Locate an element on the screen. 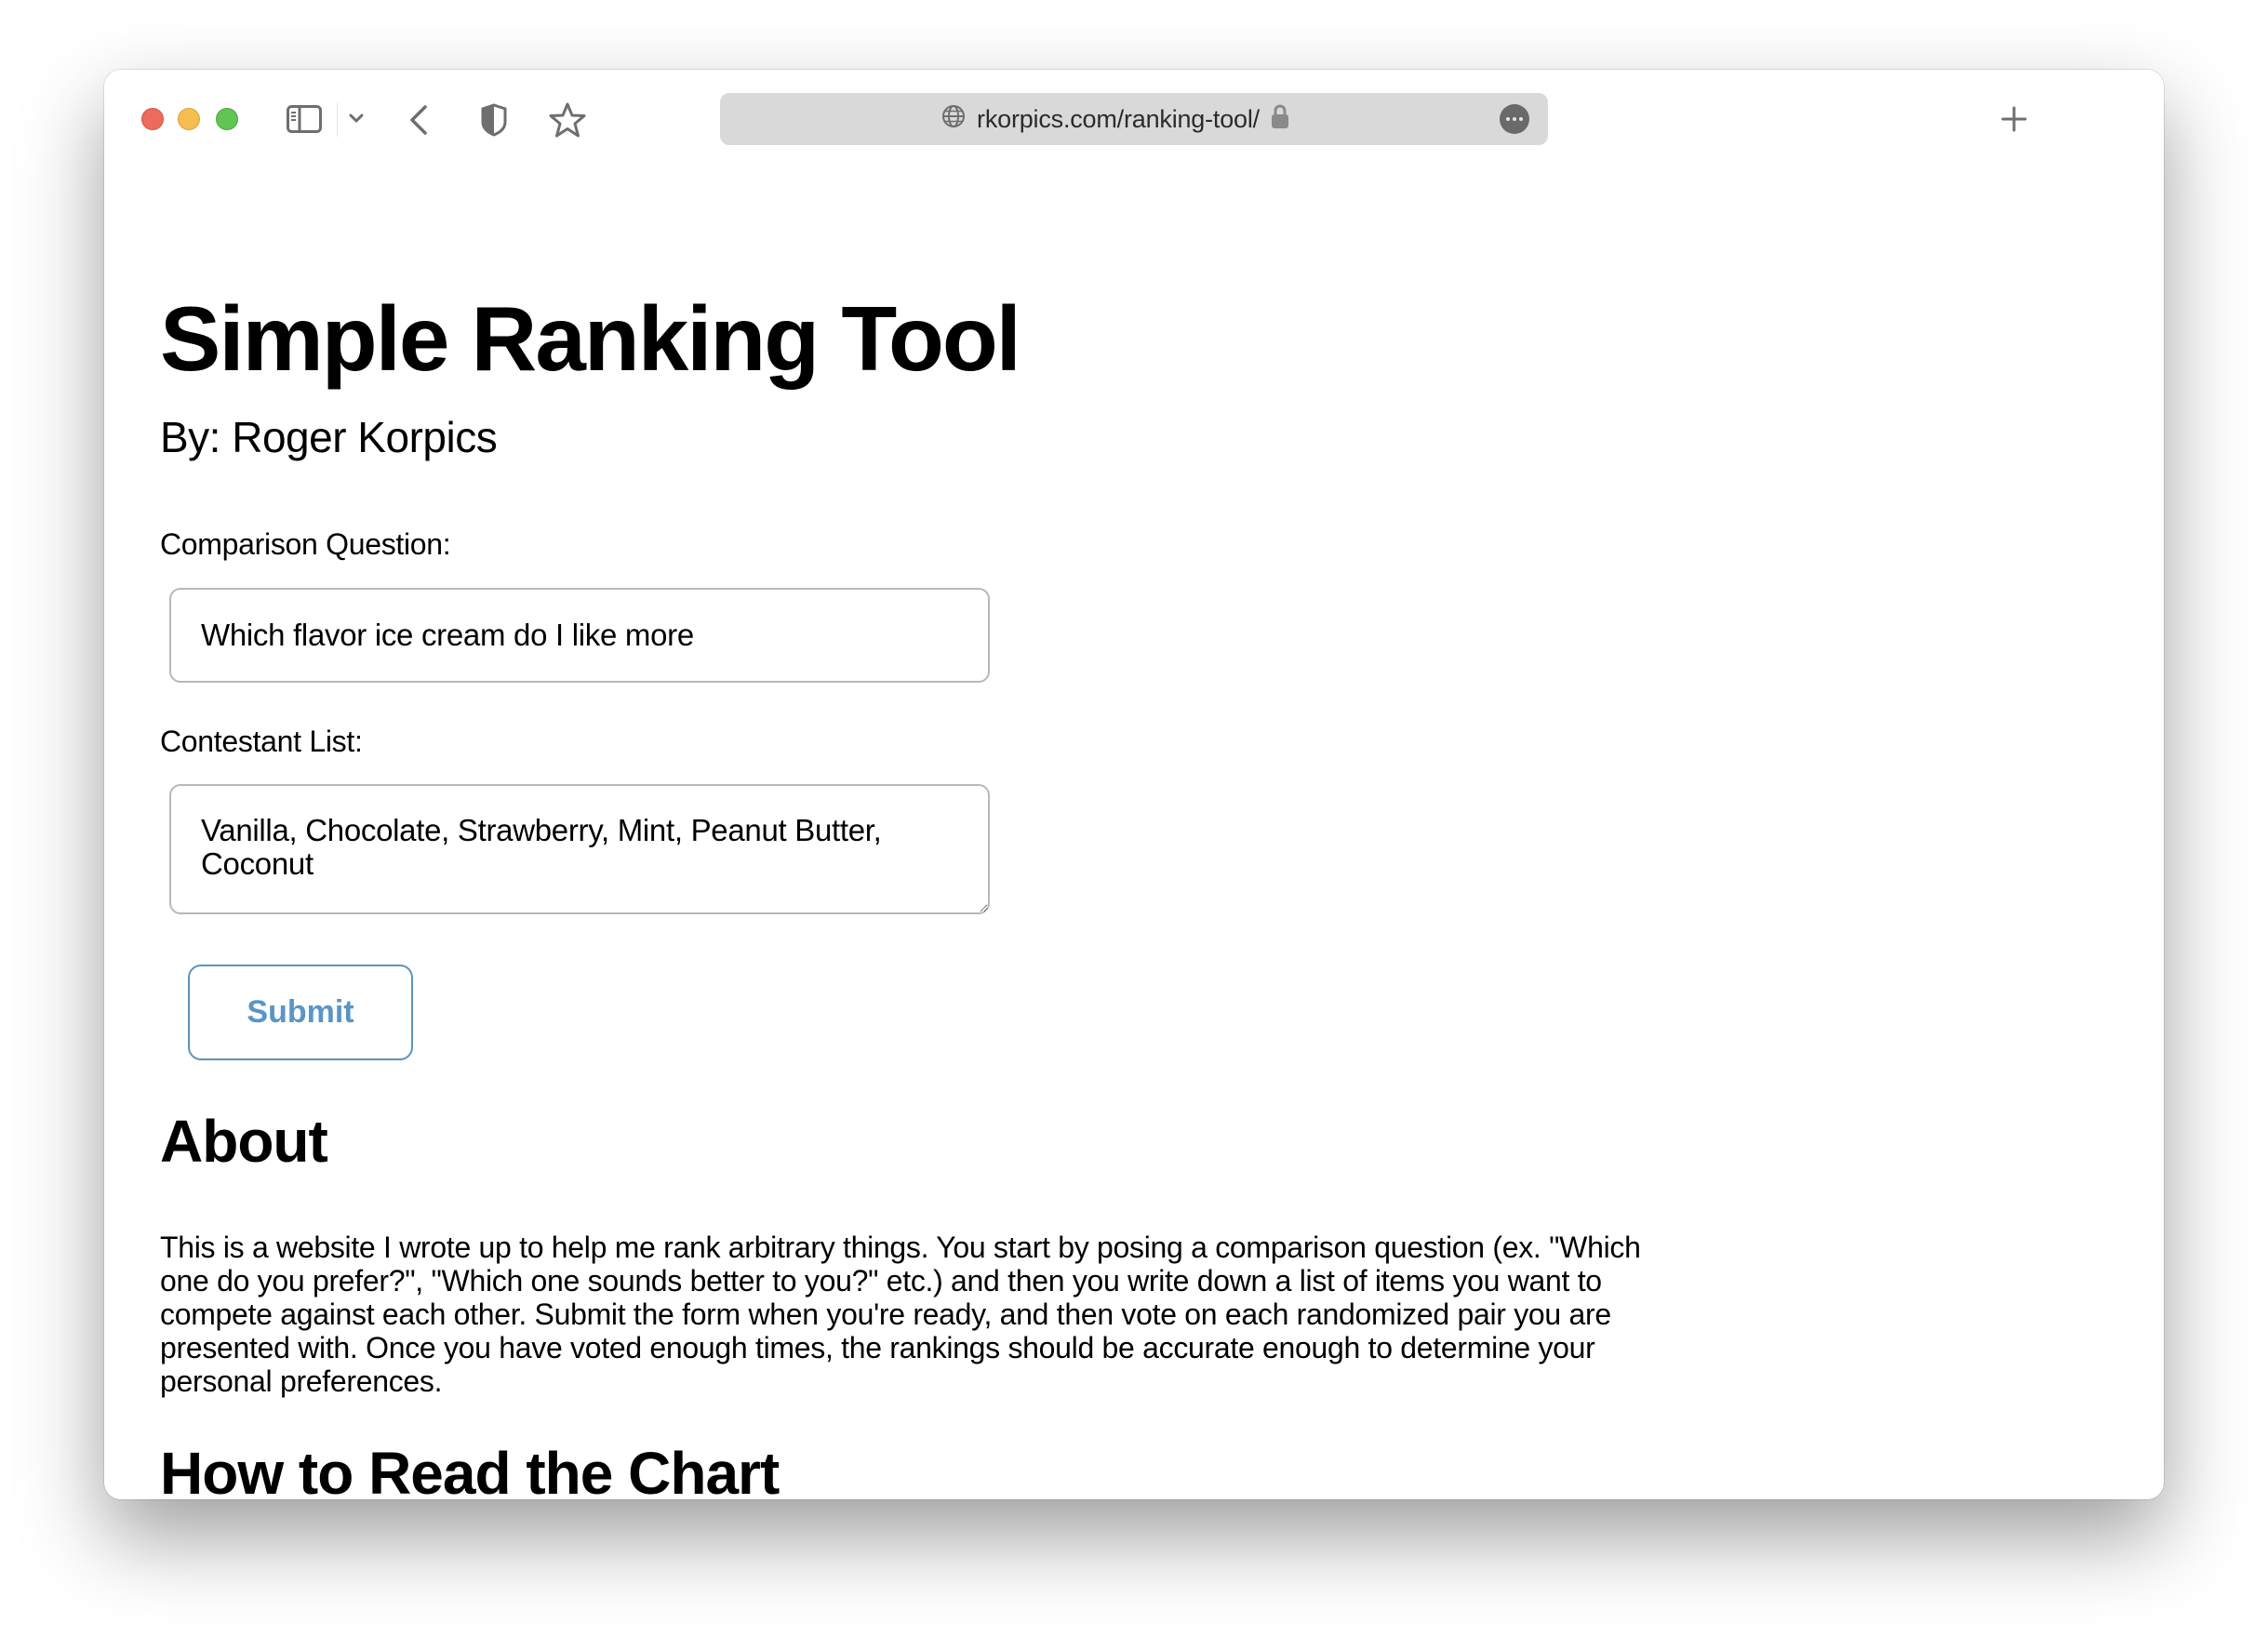 The image size is (2268, 1637). zoom-window-button is located at coordinates (227, 119).